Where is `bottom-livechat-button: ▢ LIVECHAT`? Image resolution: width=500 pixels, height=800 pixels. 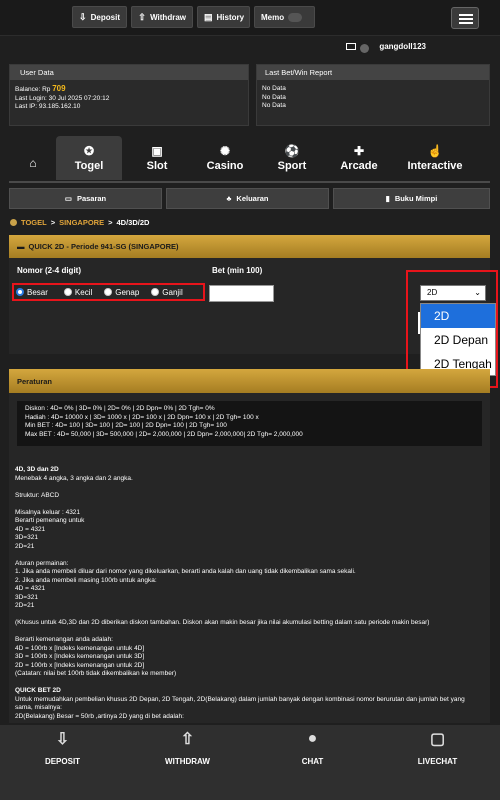
bottom-livechat-button: ▢ LIVECHAT is located at coordinates (437, 762).